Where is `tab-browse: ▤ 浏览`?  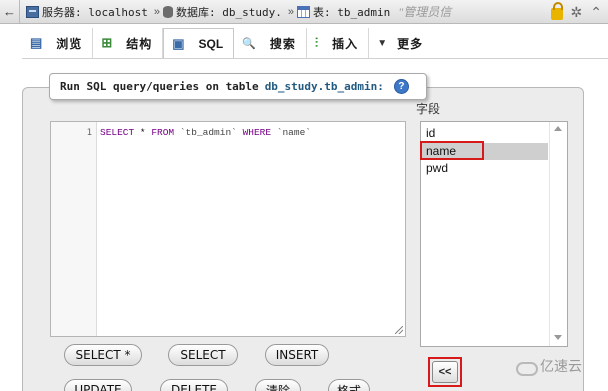 tab-browse: ▤ 浏览 is located at coordinates (58, 43).